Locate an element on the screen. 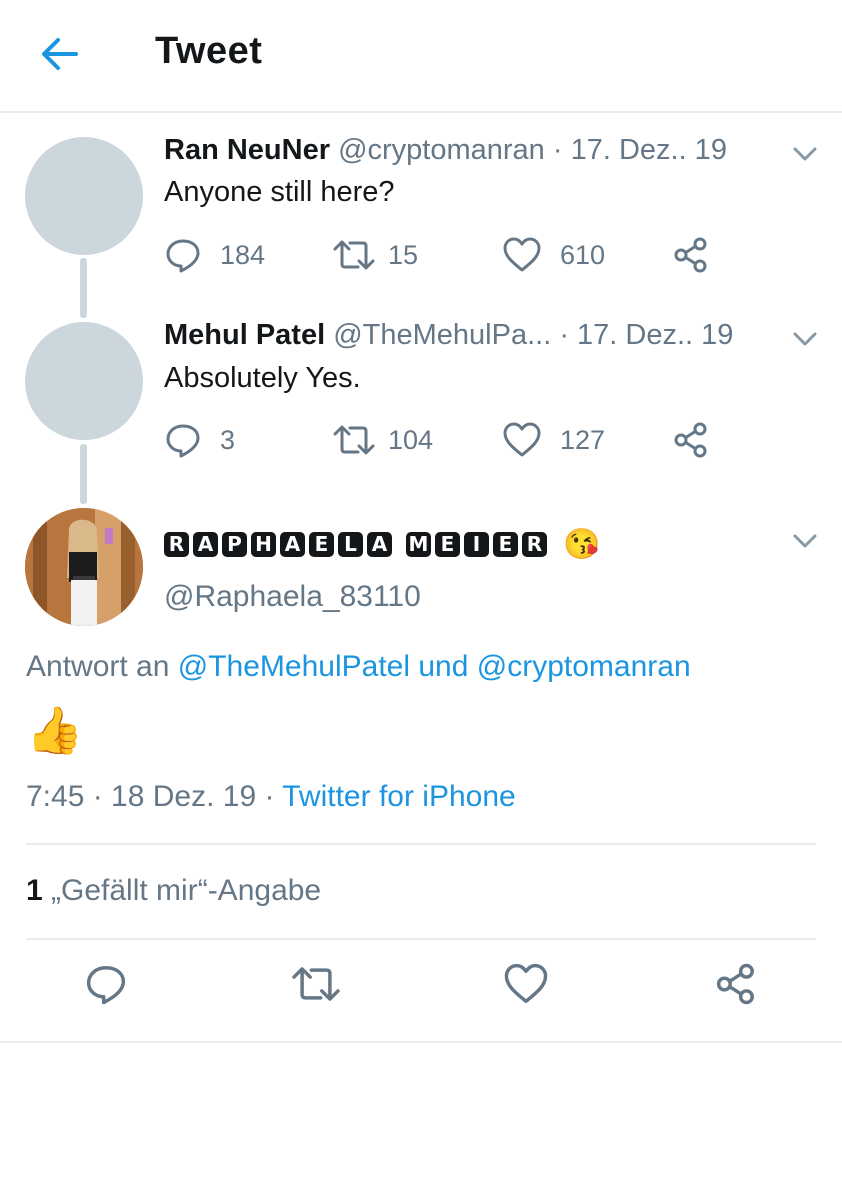  author-name: Ran NeuNer is located at coordinates (247, 150).